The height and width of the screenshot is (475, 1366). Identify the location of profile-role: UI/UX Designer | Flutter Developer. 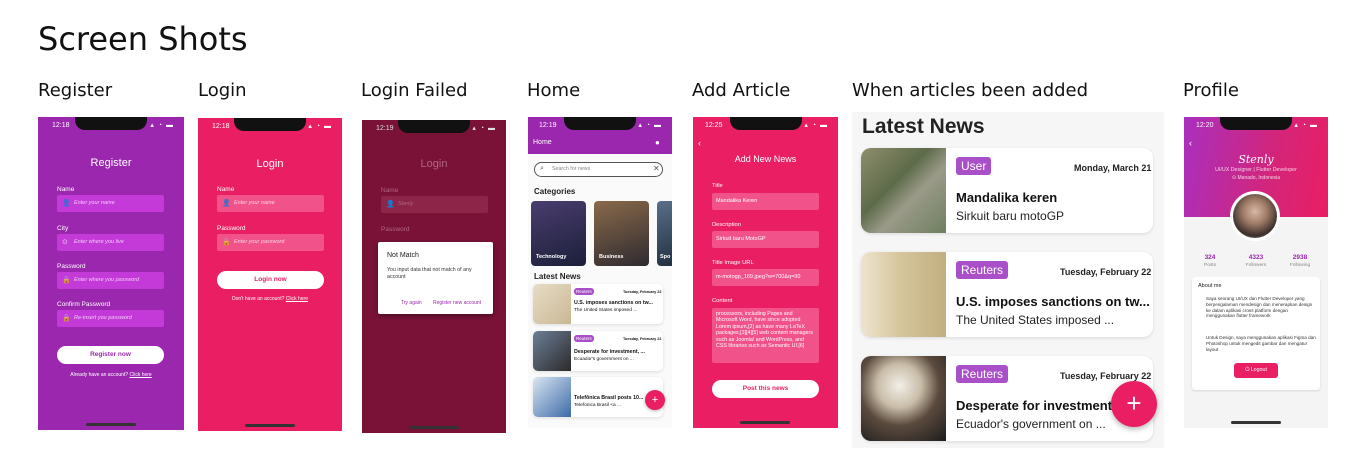
(1256, 170).